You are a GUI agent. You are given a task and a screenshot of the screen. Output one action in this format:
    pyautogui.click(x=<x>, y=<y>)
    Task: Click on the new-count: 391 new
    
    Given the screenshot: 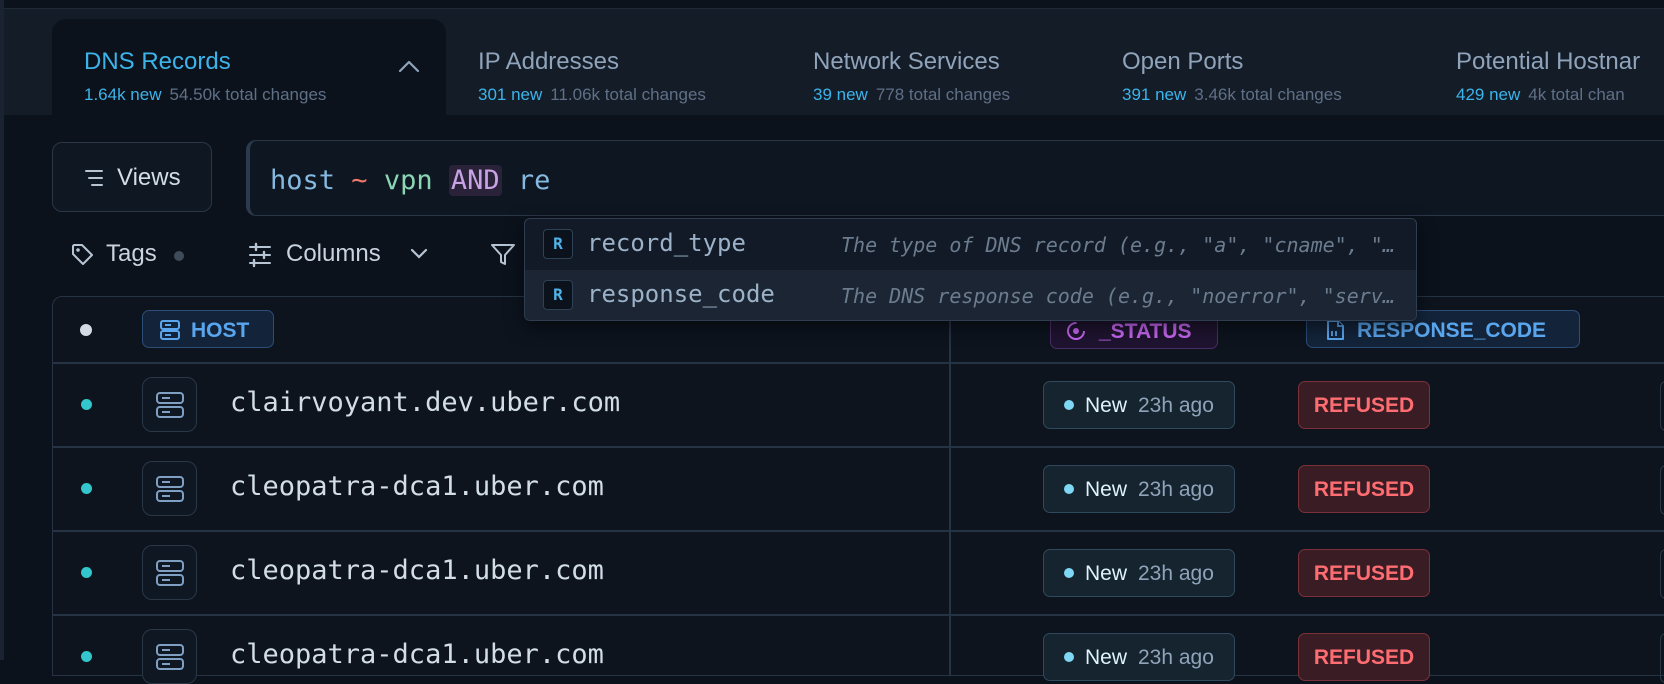 What is the action you would take?
    pyautogui.click(x=1154, y=94)
    